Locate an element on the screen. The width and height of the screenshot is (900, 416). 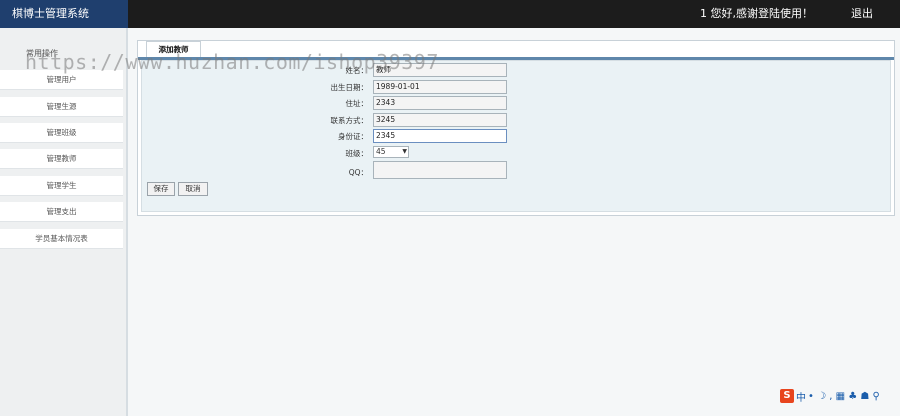
chevron-down-icon: ▼ is located at coordinates (404, 152).